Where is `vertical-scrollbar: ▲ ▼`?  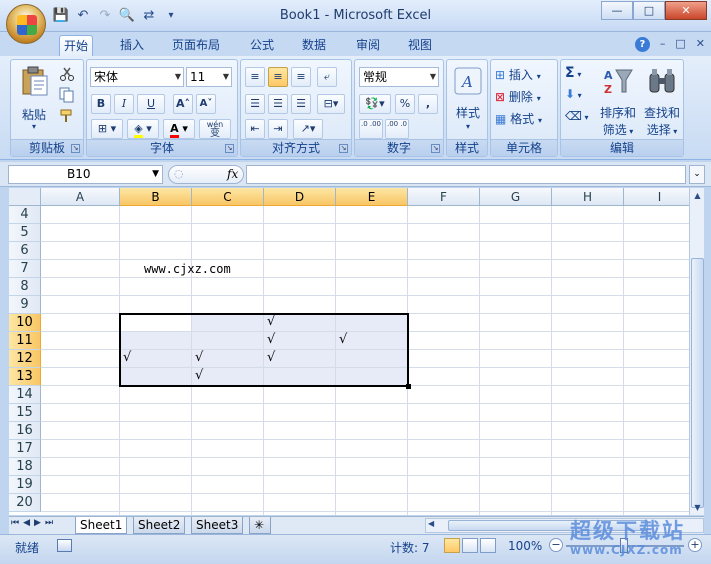 vertical-scrollbar: ▲ ▼ is located at coordinates (696, 351).